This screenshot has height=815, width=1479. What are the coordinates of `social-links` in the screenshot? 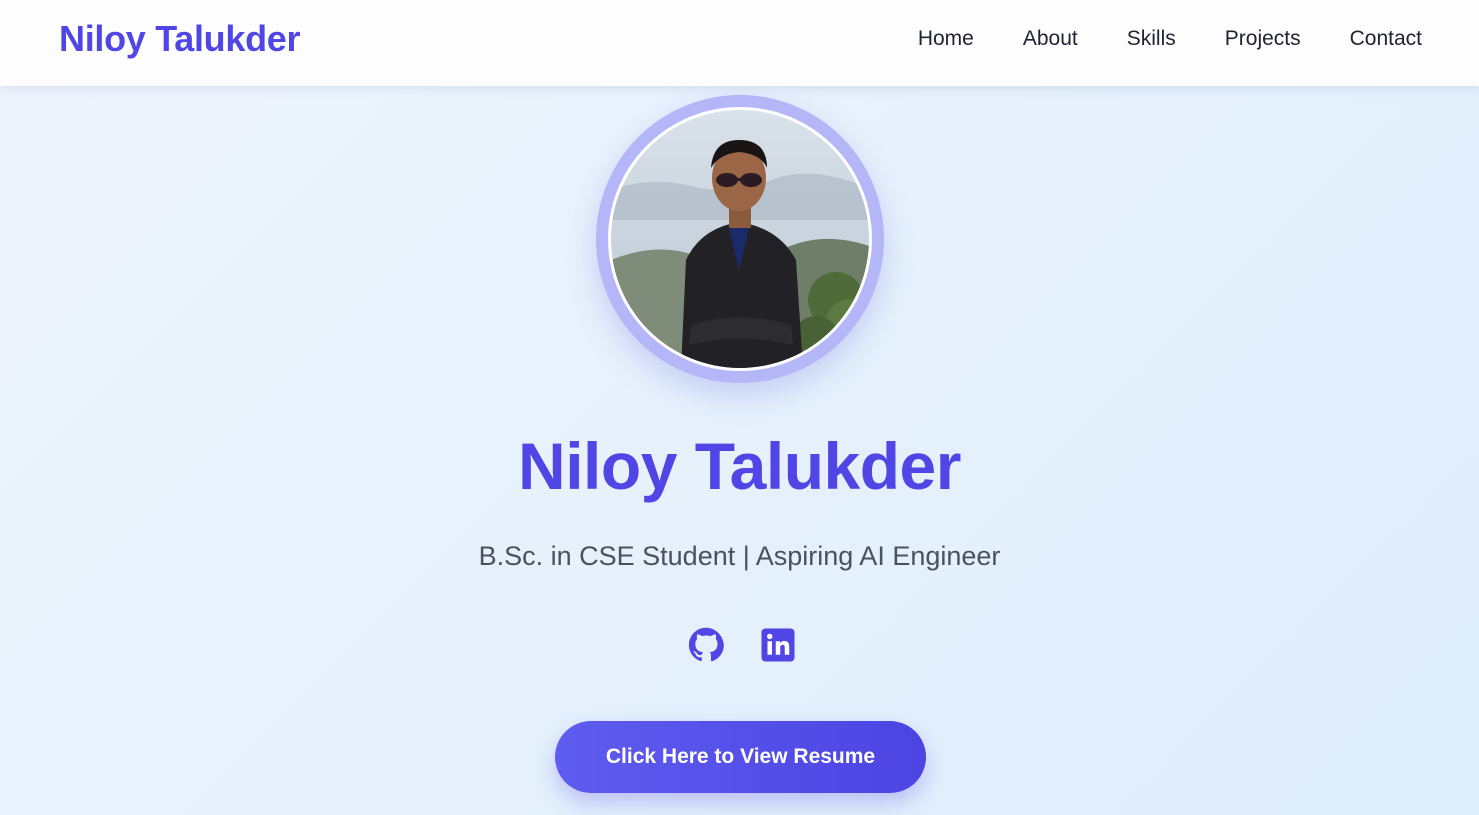 It's located at (742, 645).